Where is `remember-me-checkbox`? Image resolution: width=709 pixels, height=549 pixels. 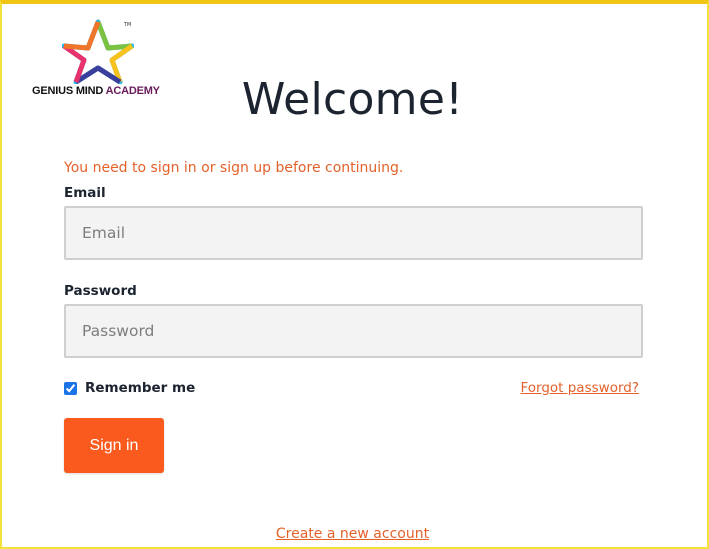
remember-me-checkbox is located at coordinates (70, 388).